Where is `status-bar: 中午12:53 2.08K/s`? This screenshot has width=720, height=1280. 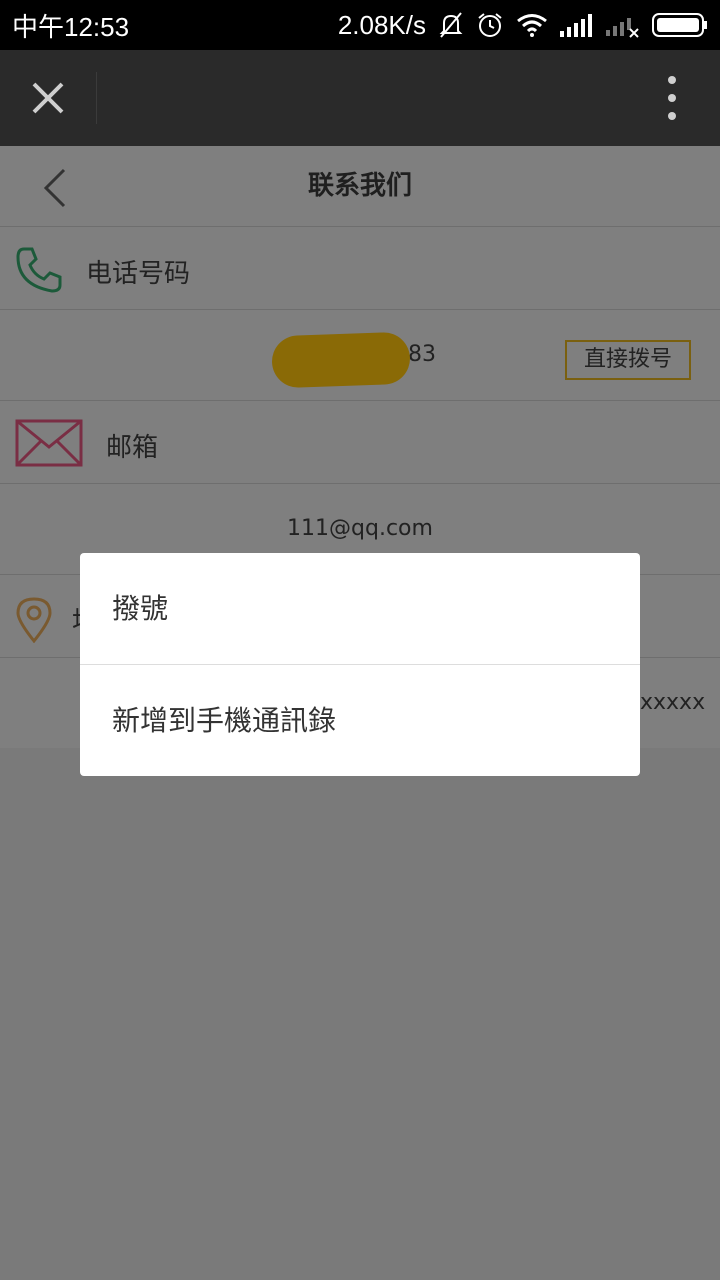 status-bar: 中午12:53 2.08K/s is located at coordinates (360, 25).